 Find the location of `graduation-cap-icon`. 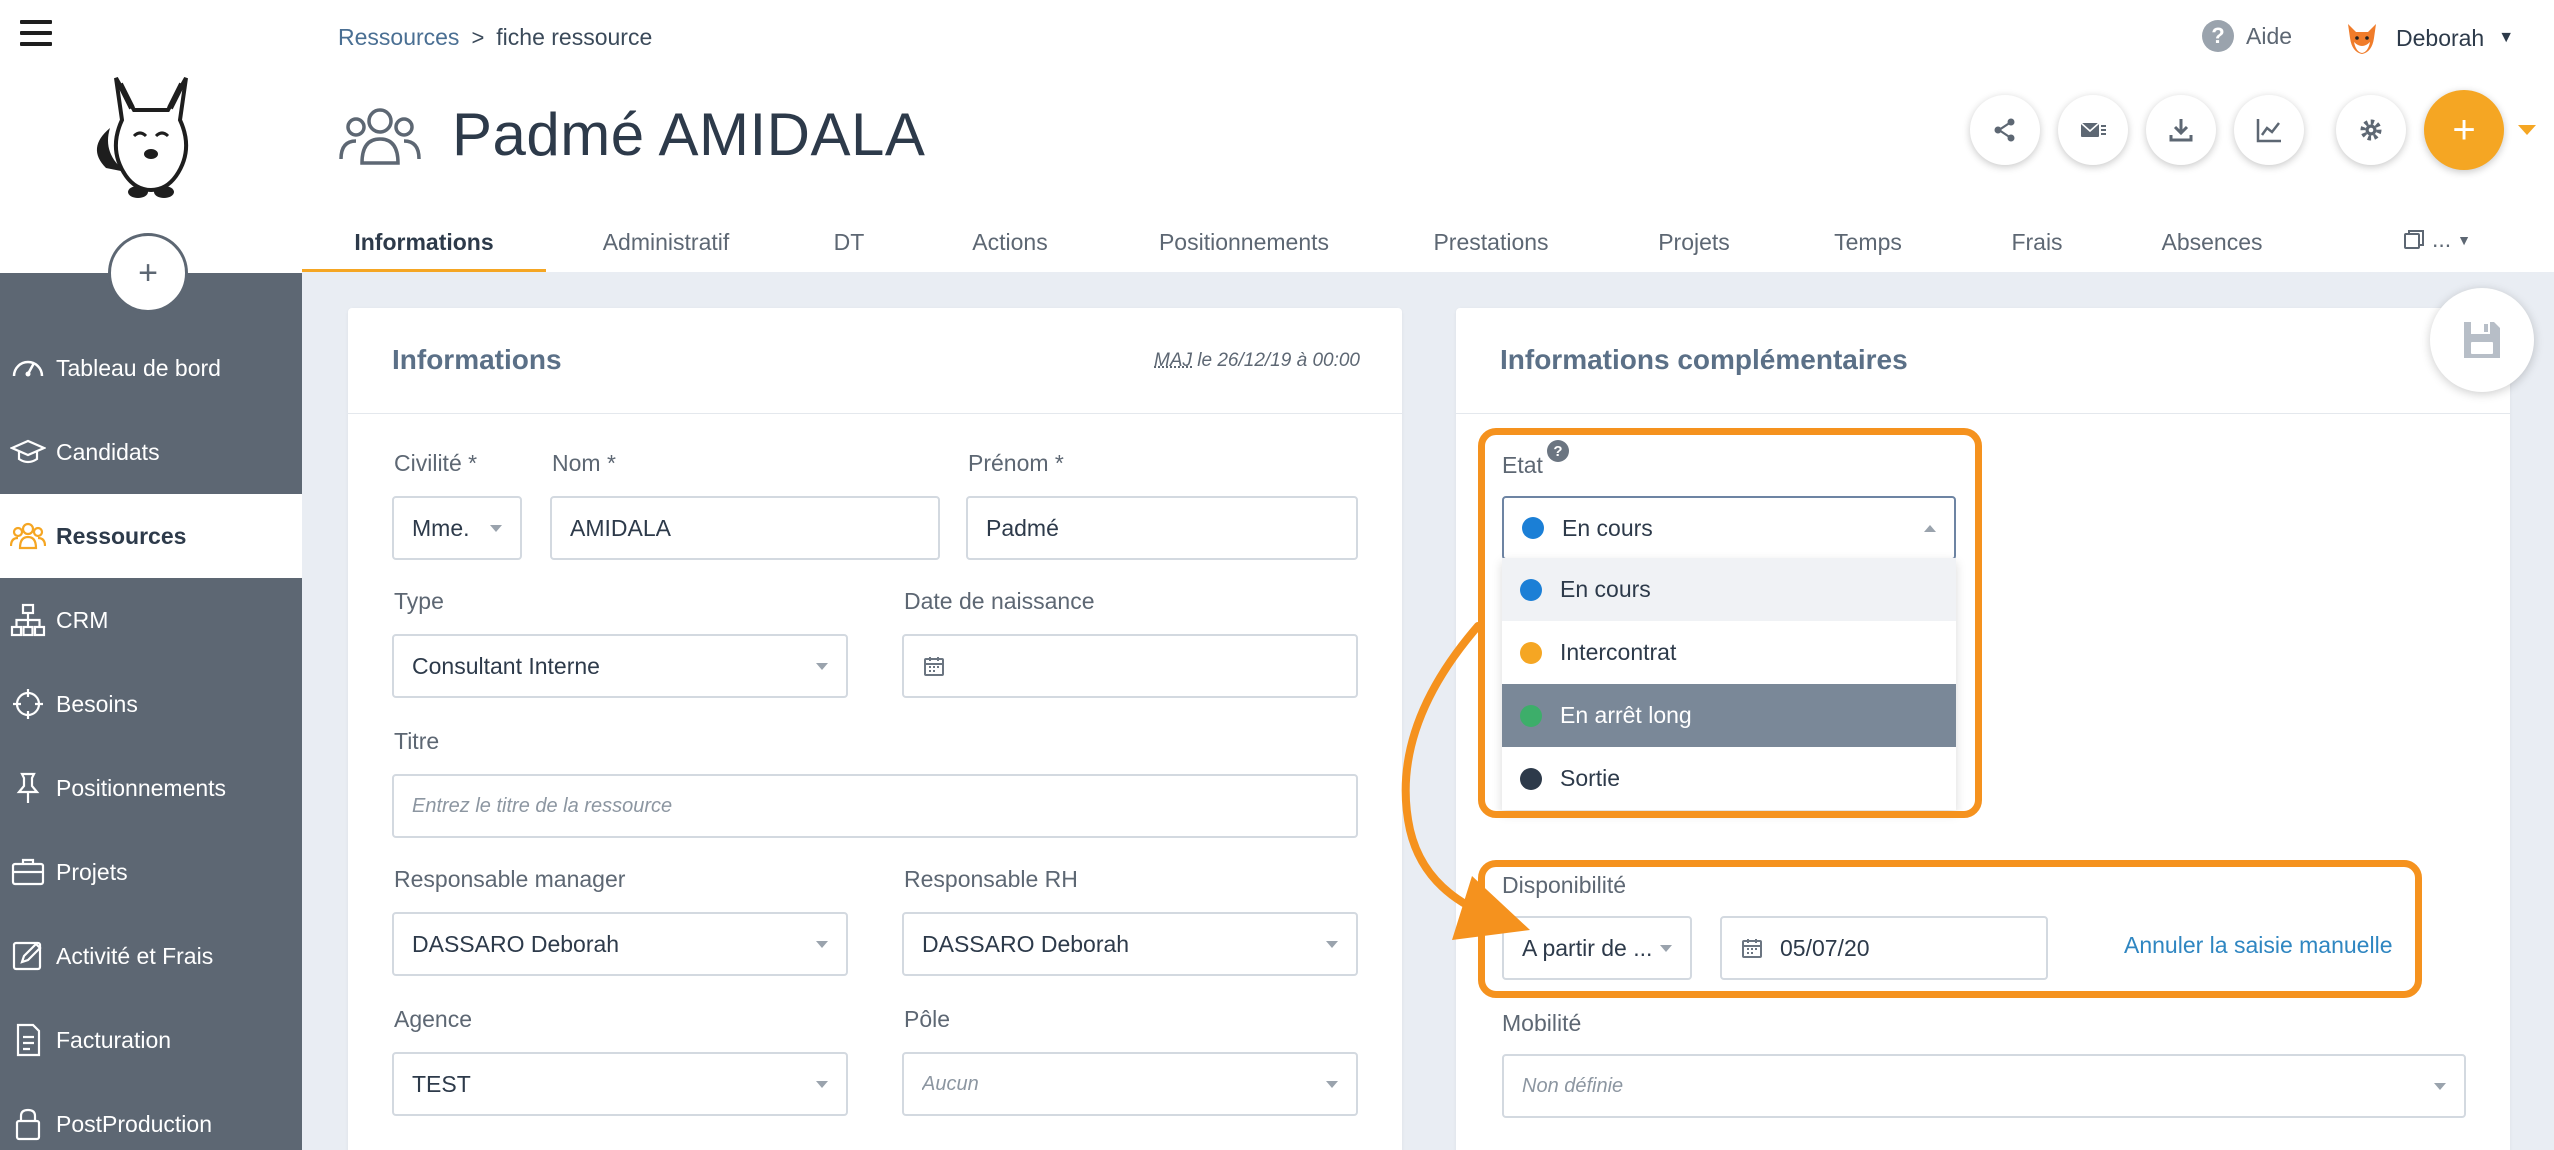

graduation-cap-icon is located at coordinates (28, 452).